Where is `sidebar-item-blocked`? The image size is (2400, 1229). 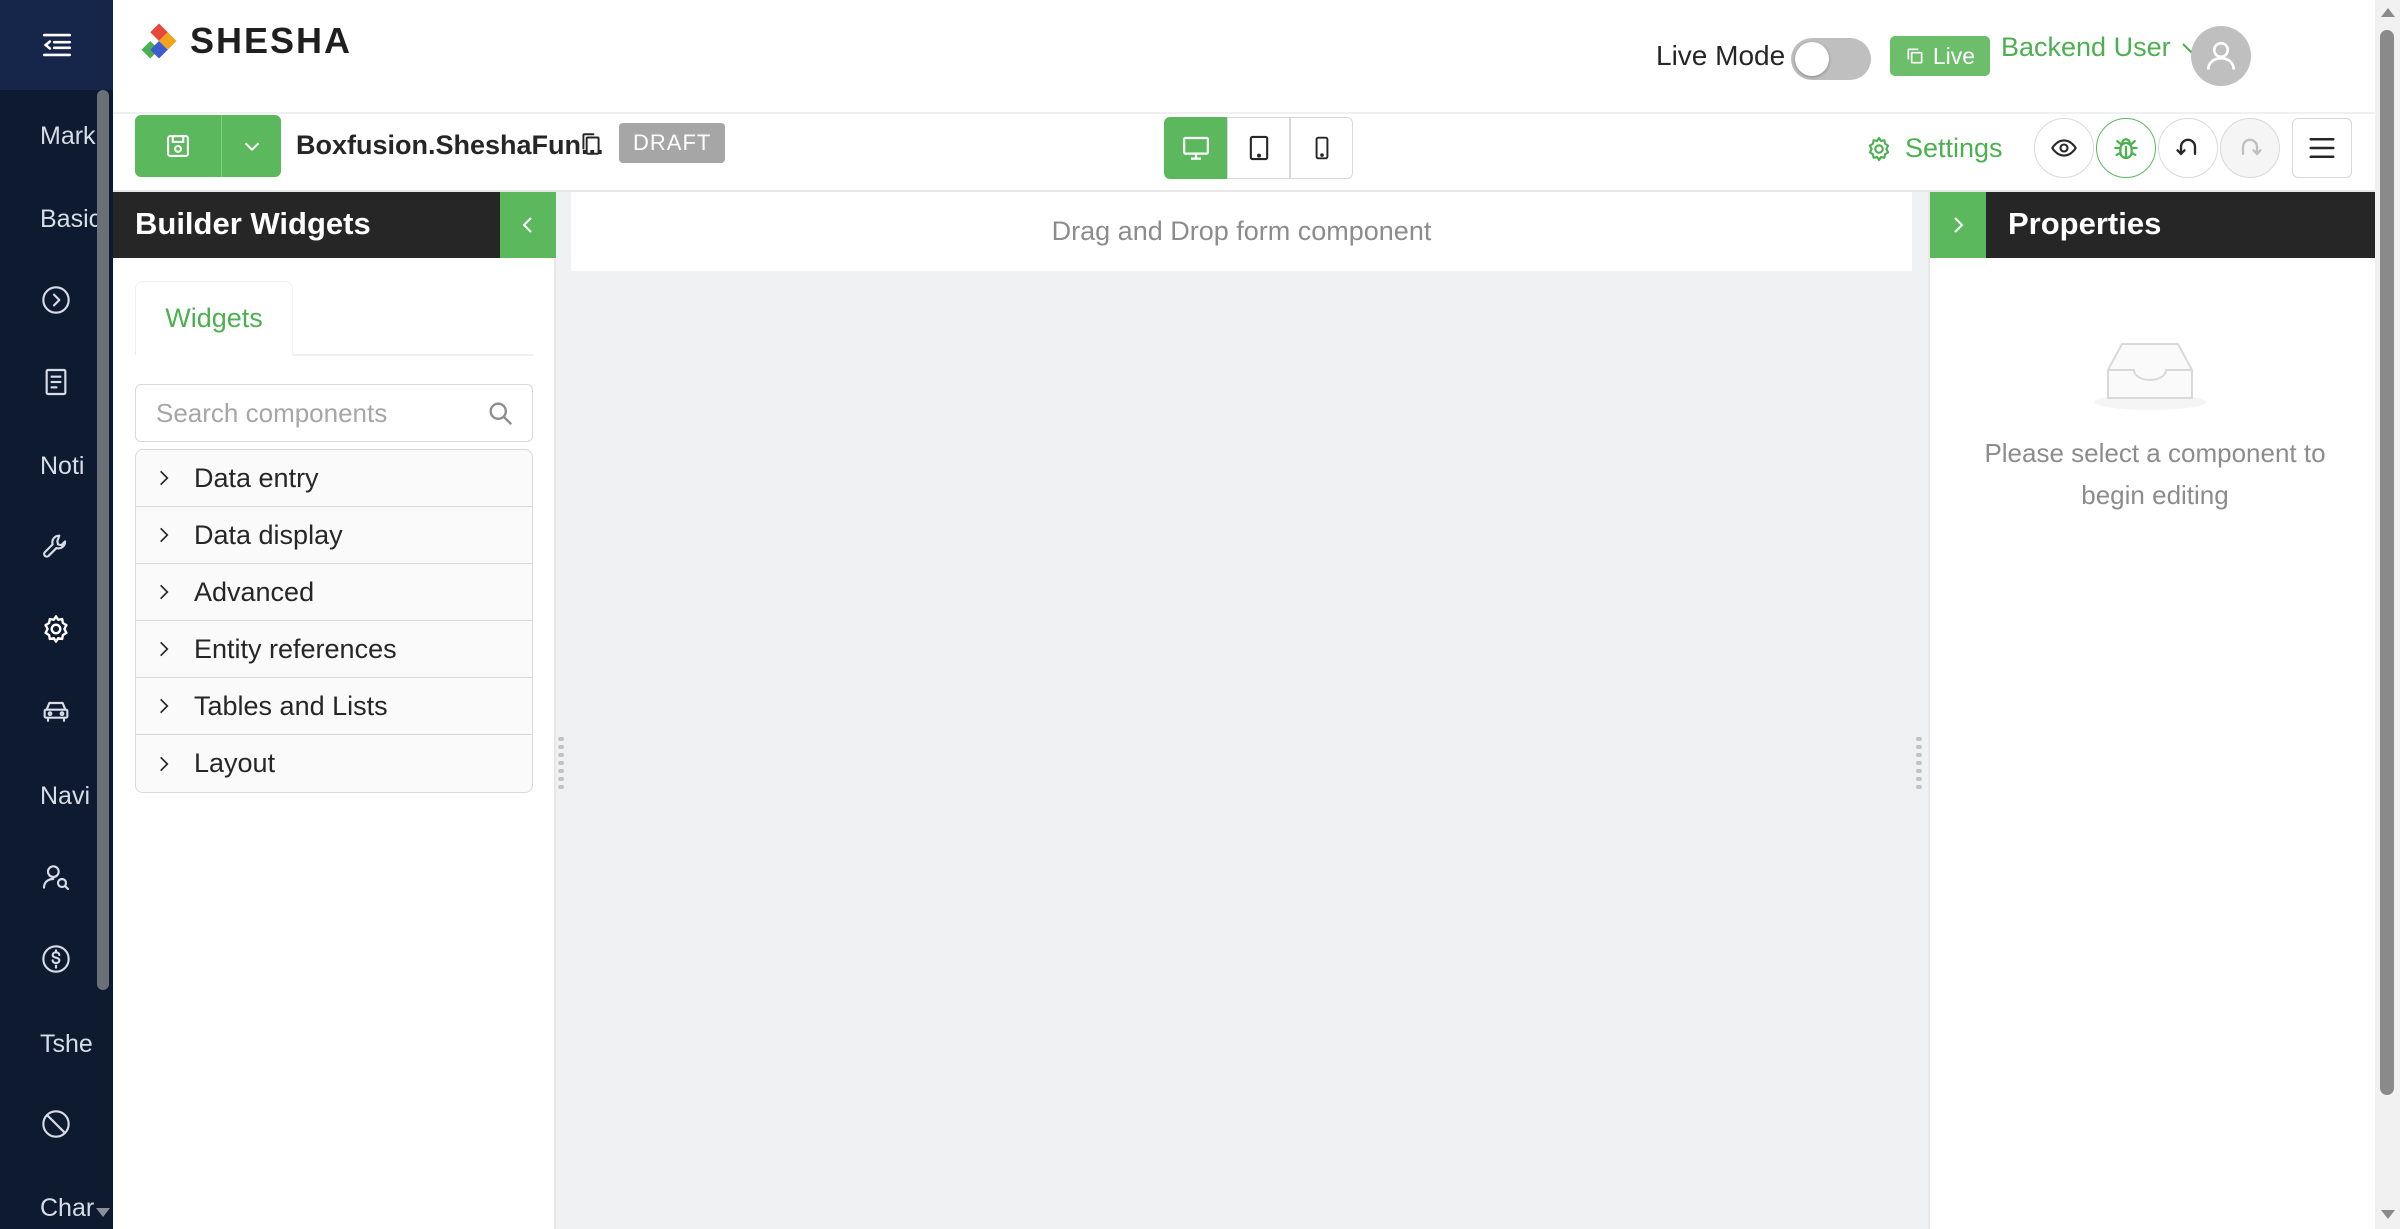 sidebar-item-blocked is located at coordinates (56, 1124).